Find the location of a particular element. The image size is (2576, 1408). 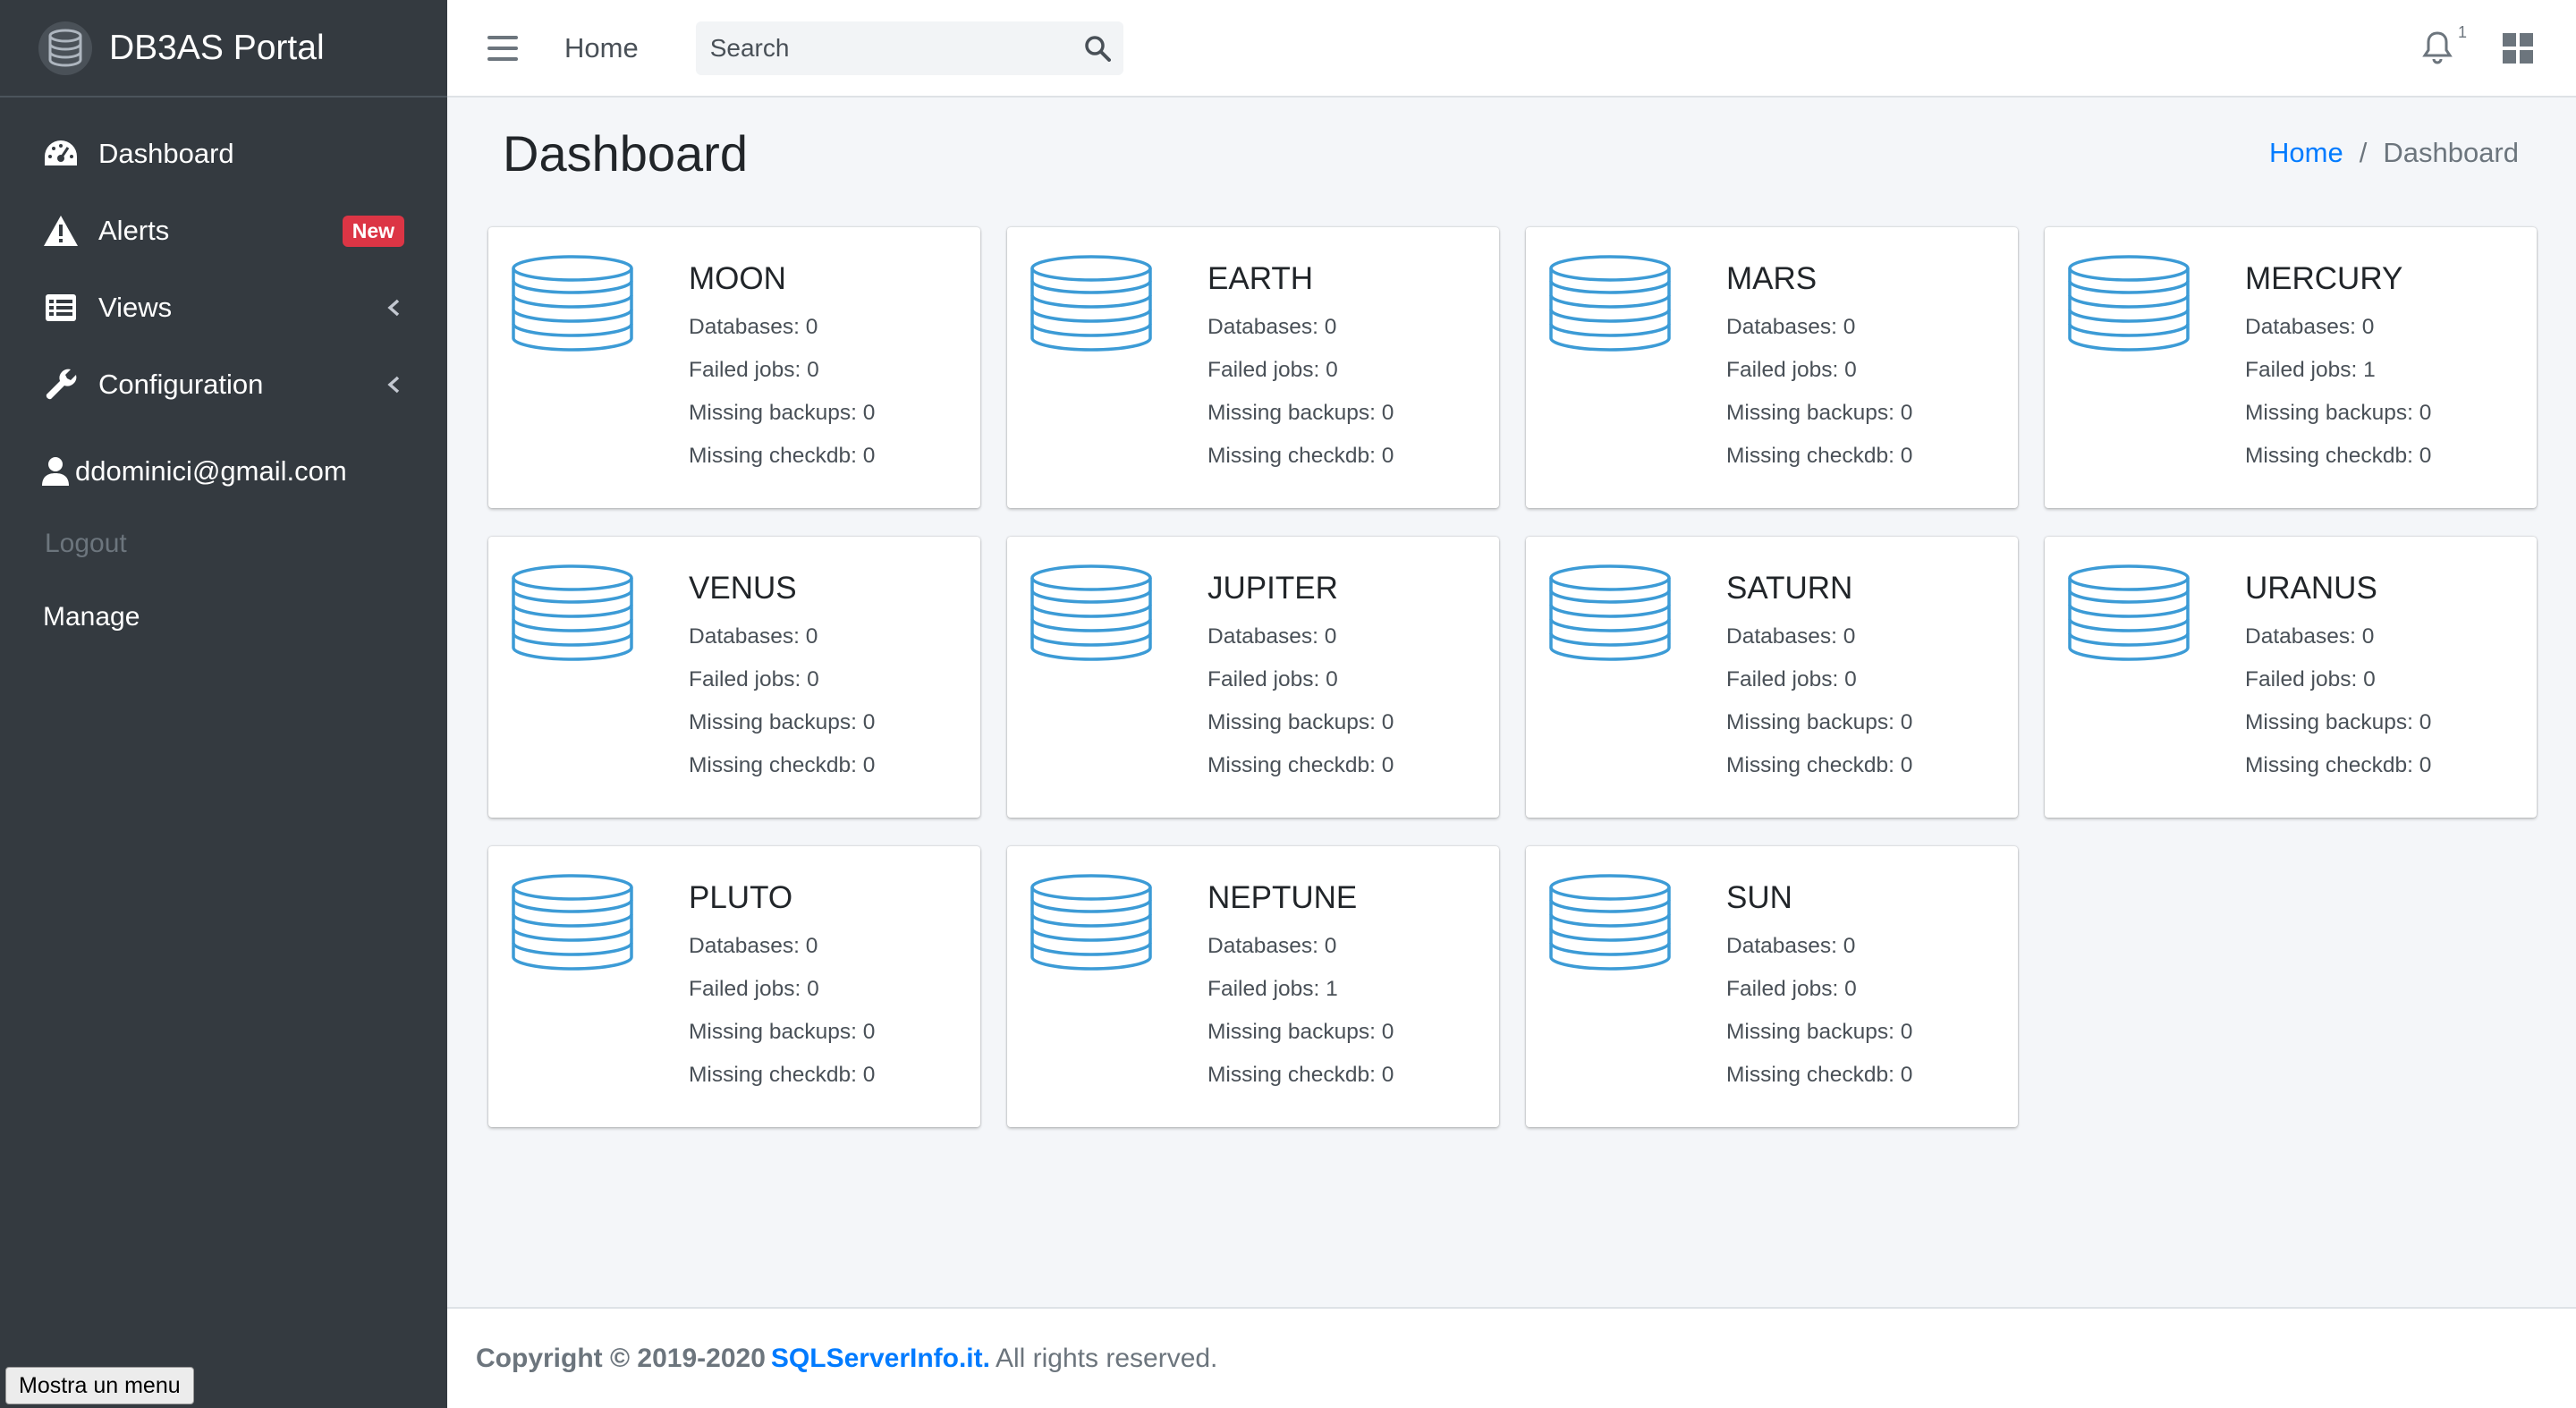

bell-icon is located at coordinates (2437, 47).